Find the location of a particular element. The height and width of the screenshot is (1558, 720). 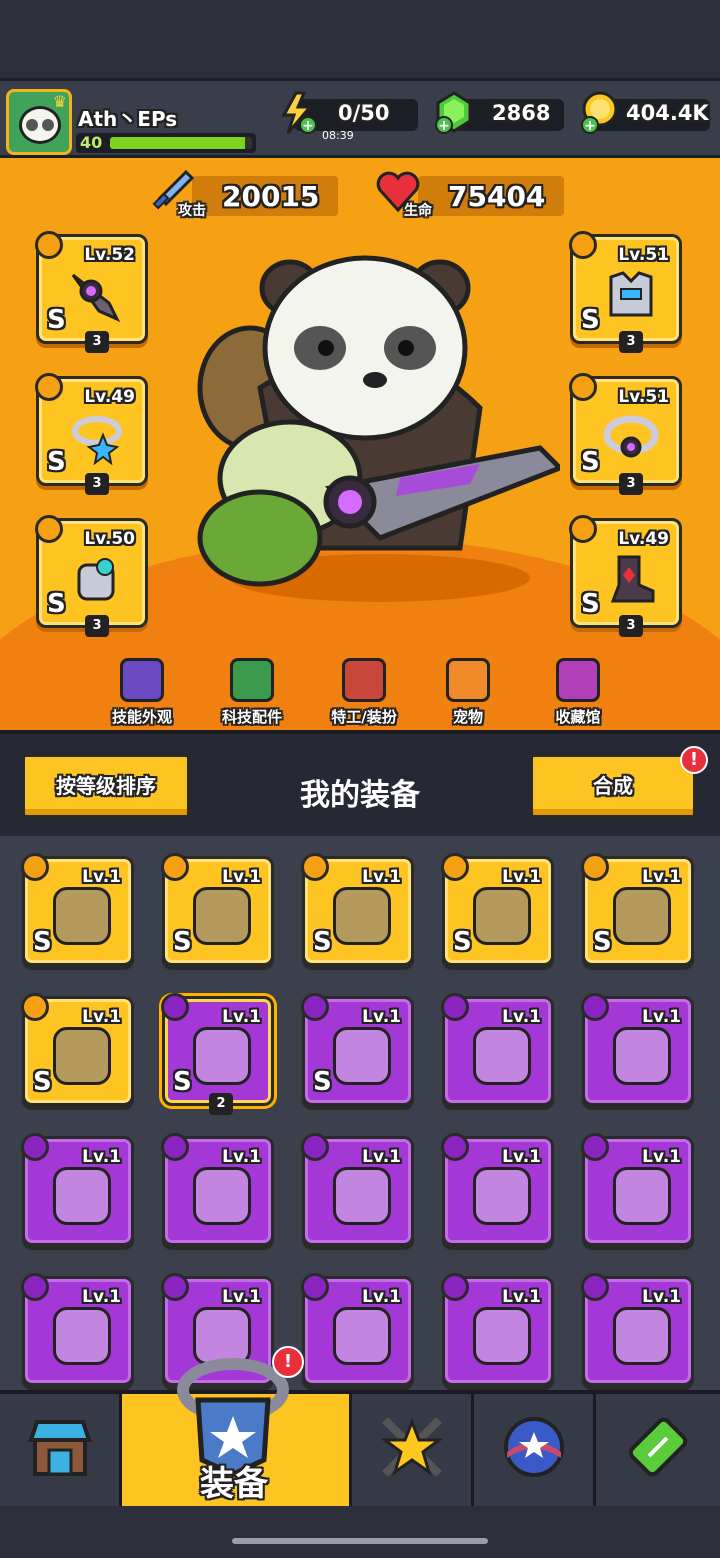

sort-by-level-button: 按等级排序 is located at coordinates (106, 786).